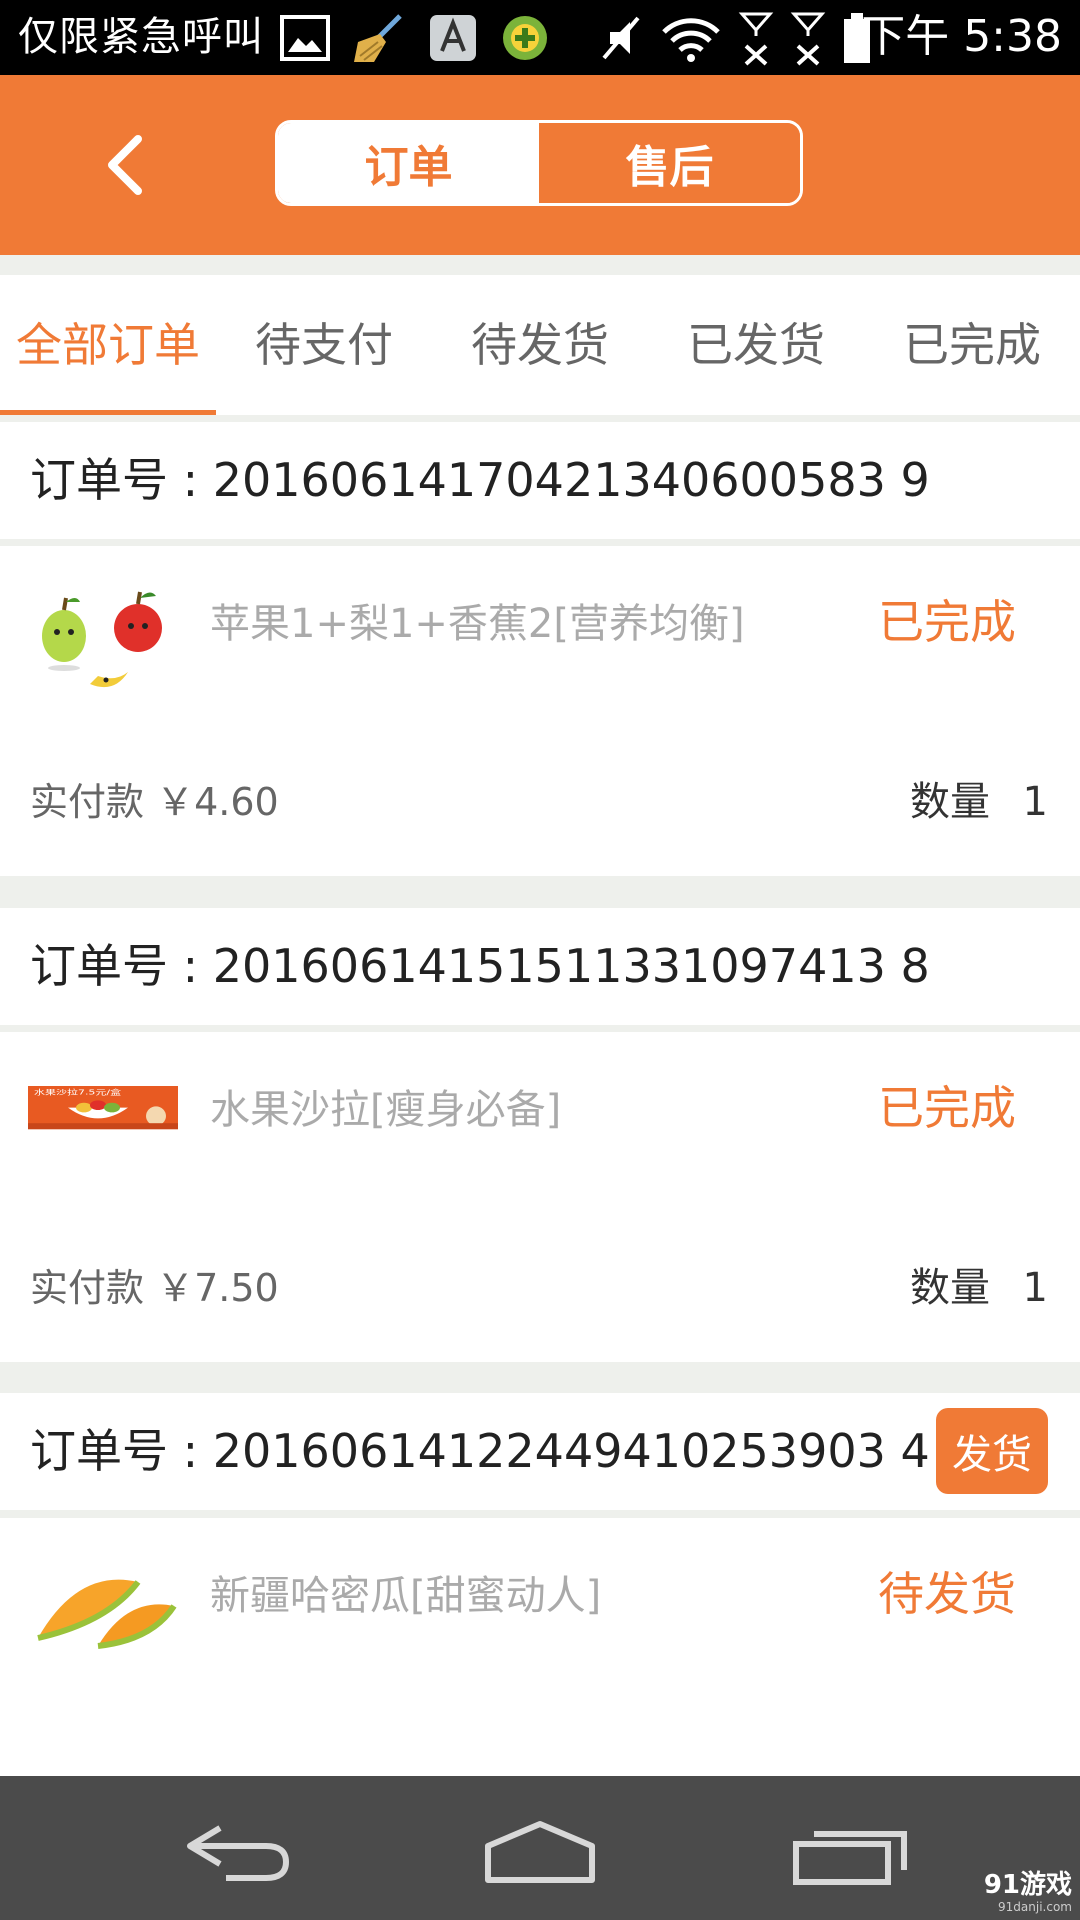  I want to click on tab-all-orders: 全部订单, so click(108, 345).